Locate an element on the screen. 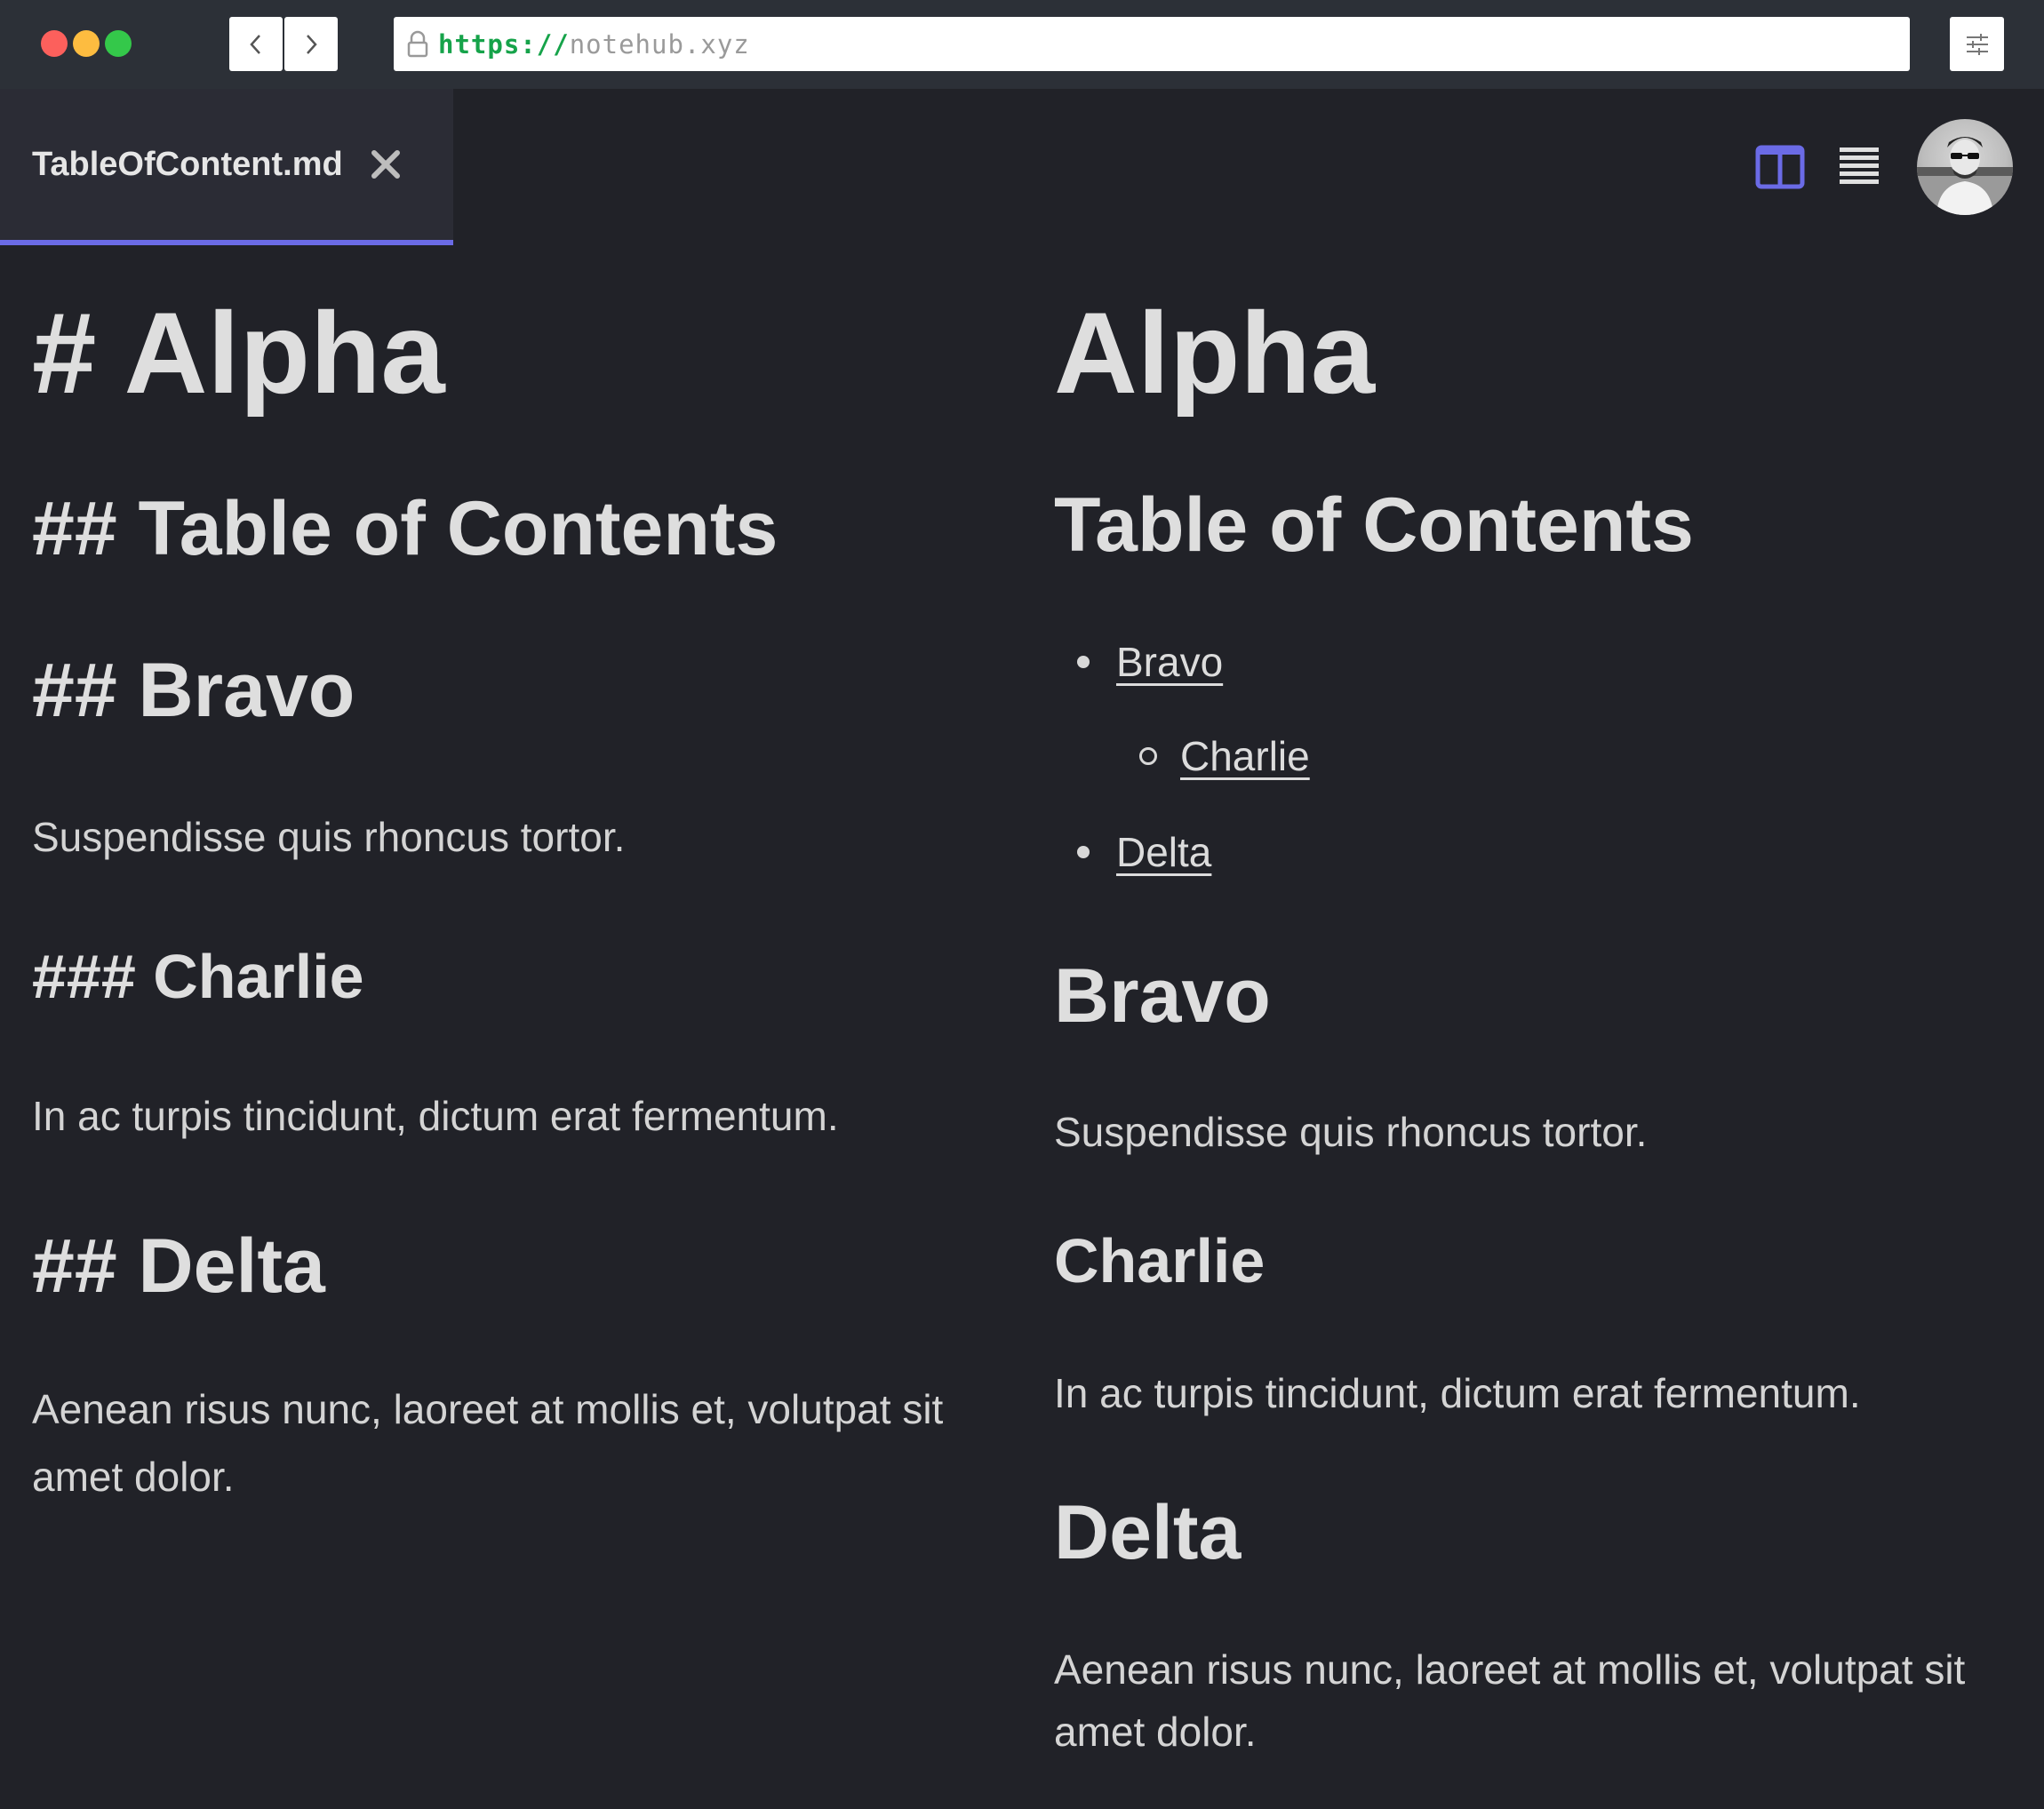 The image size is (2044, 1809). browser-settings-button is located at coordinates (1977, 44).